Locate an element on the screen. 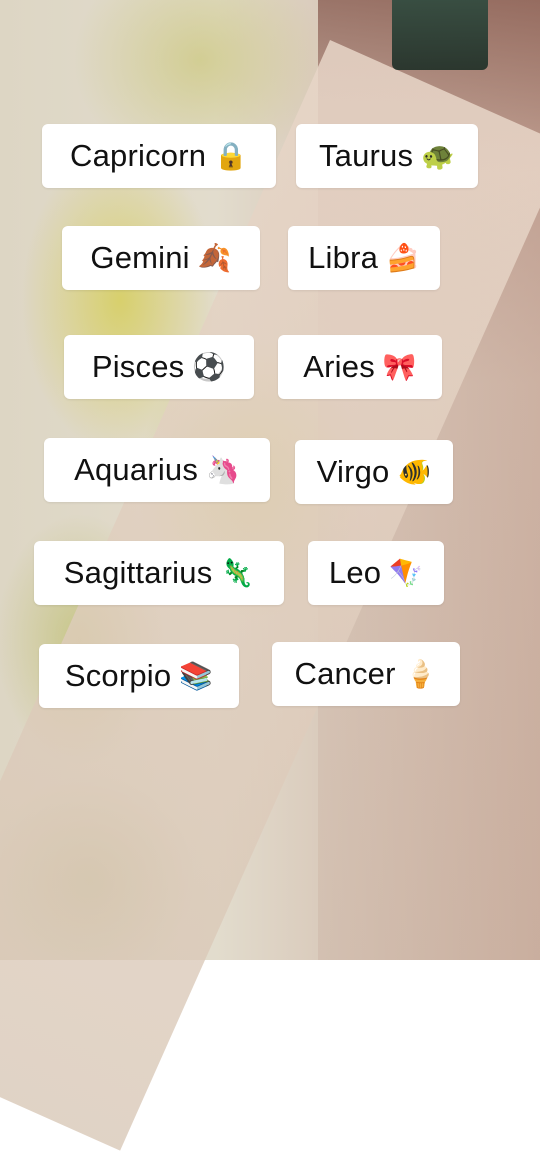  tropical-fish-icon: 🐠 is located at coordinates (414, 472).